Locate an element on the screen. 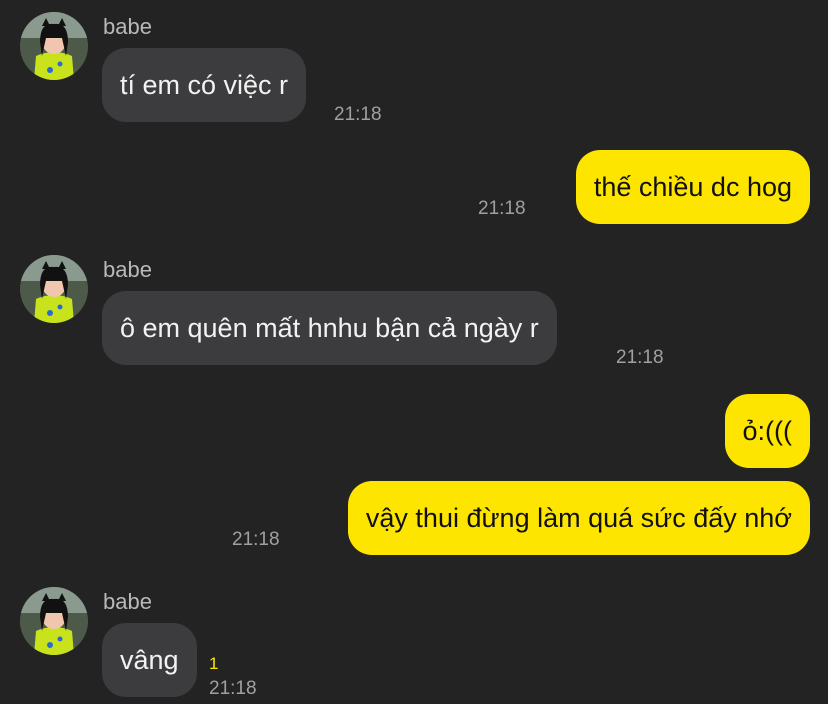  message-bubble: vậy thui đừng làm quá sức đấy nhớ is located at coordinates (578, 518).